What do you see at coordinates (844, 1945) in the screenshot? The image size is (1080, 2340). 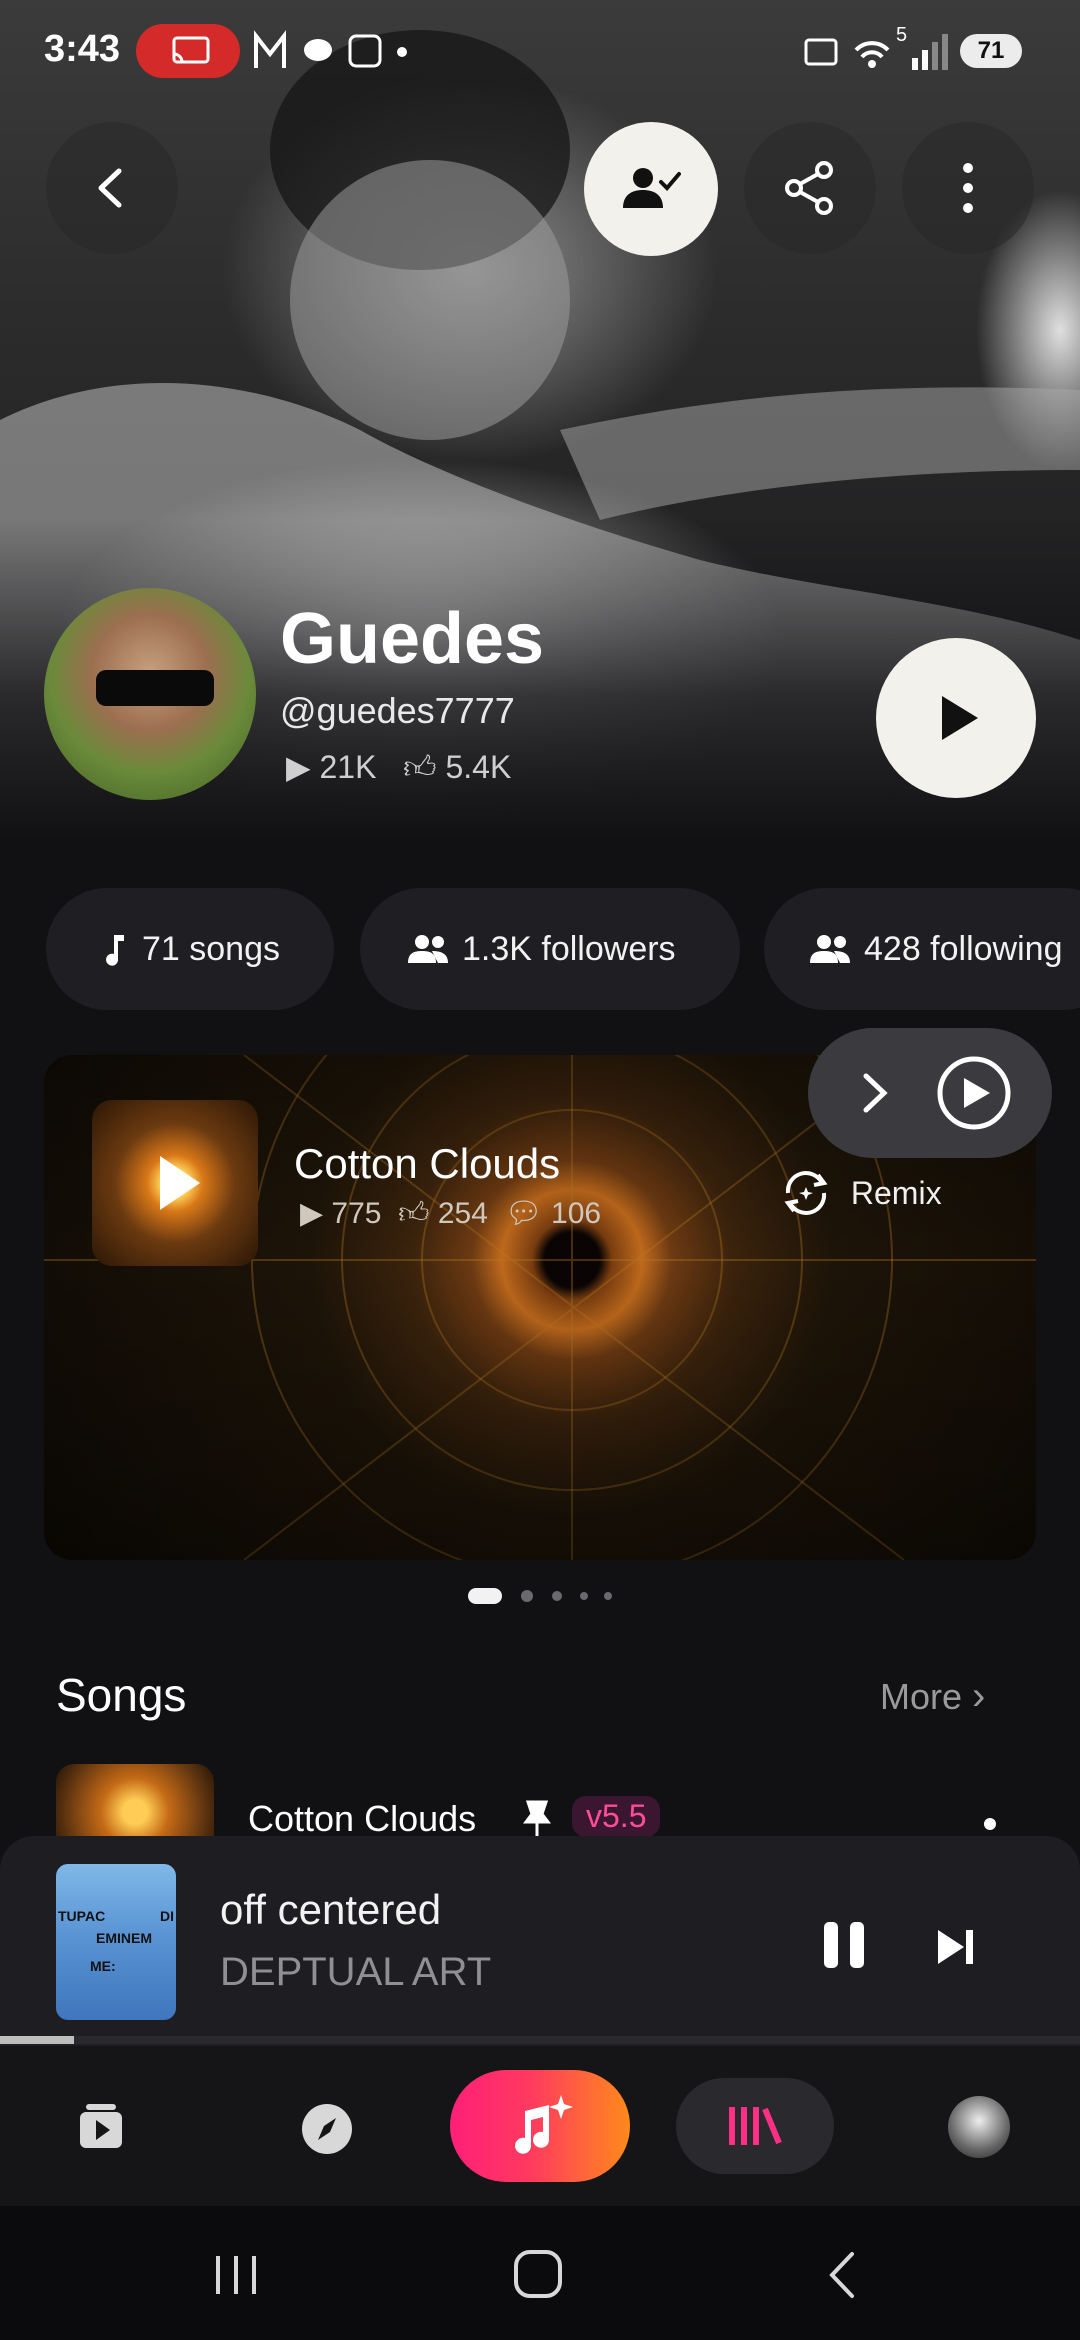 I see `pause-icon` at bounding box center [844, 1945].